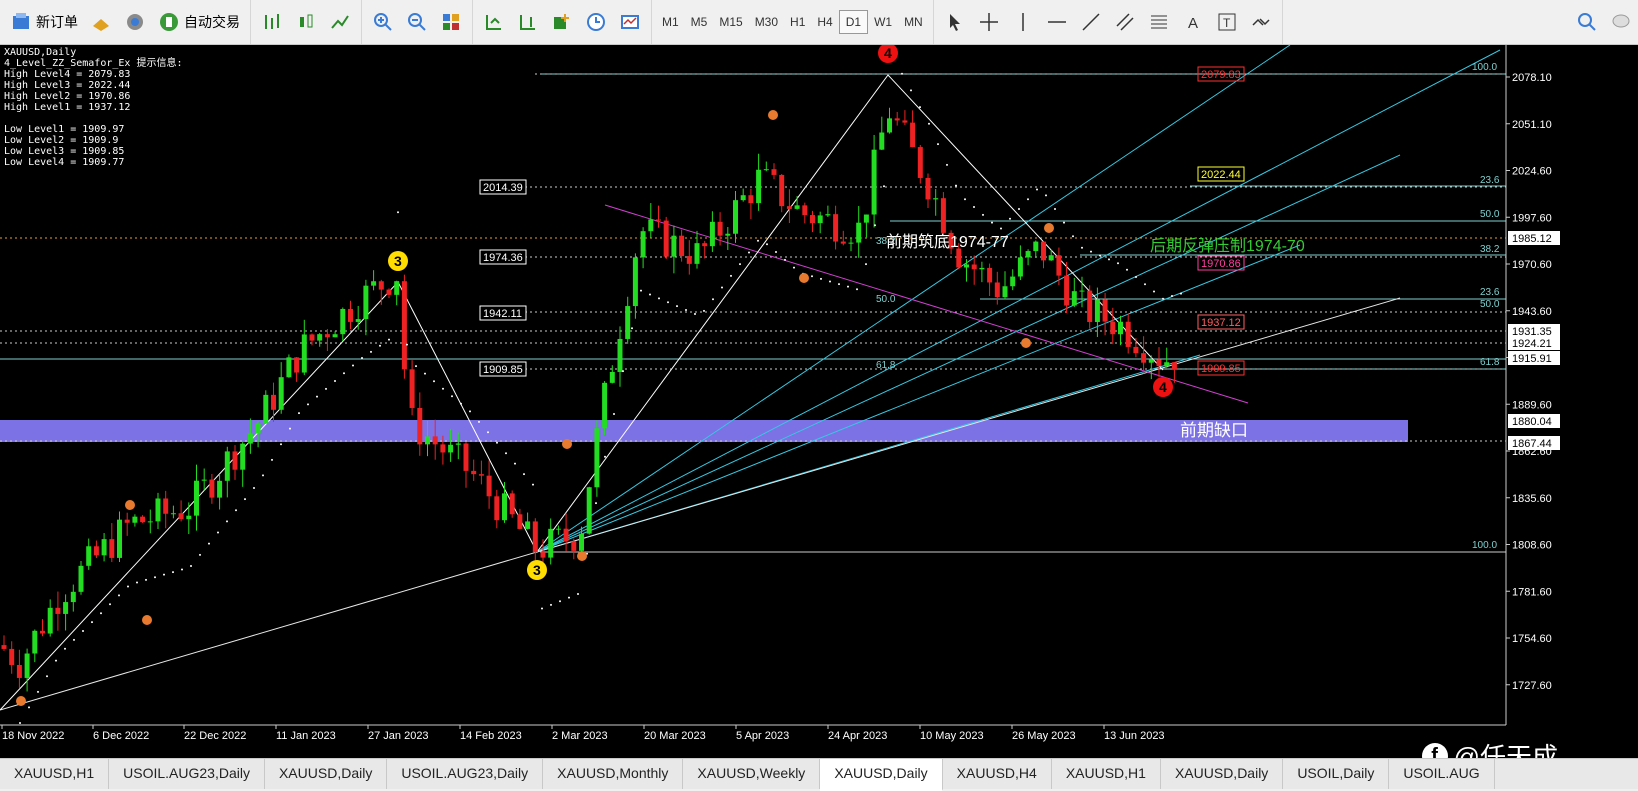 Image resolution: width=1638 pixels, height=791 pixels. What do you see at coordinates (1532, 499) in the screenshot?
I see `price-tick-label: 1835.60` at bounding box center [1532, 499].